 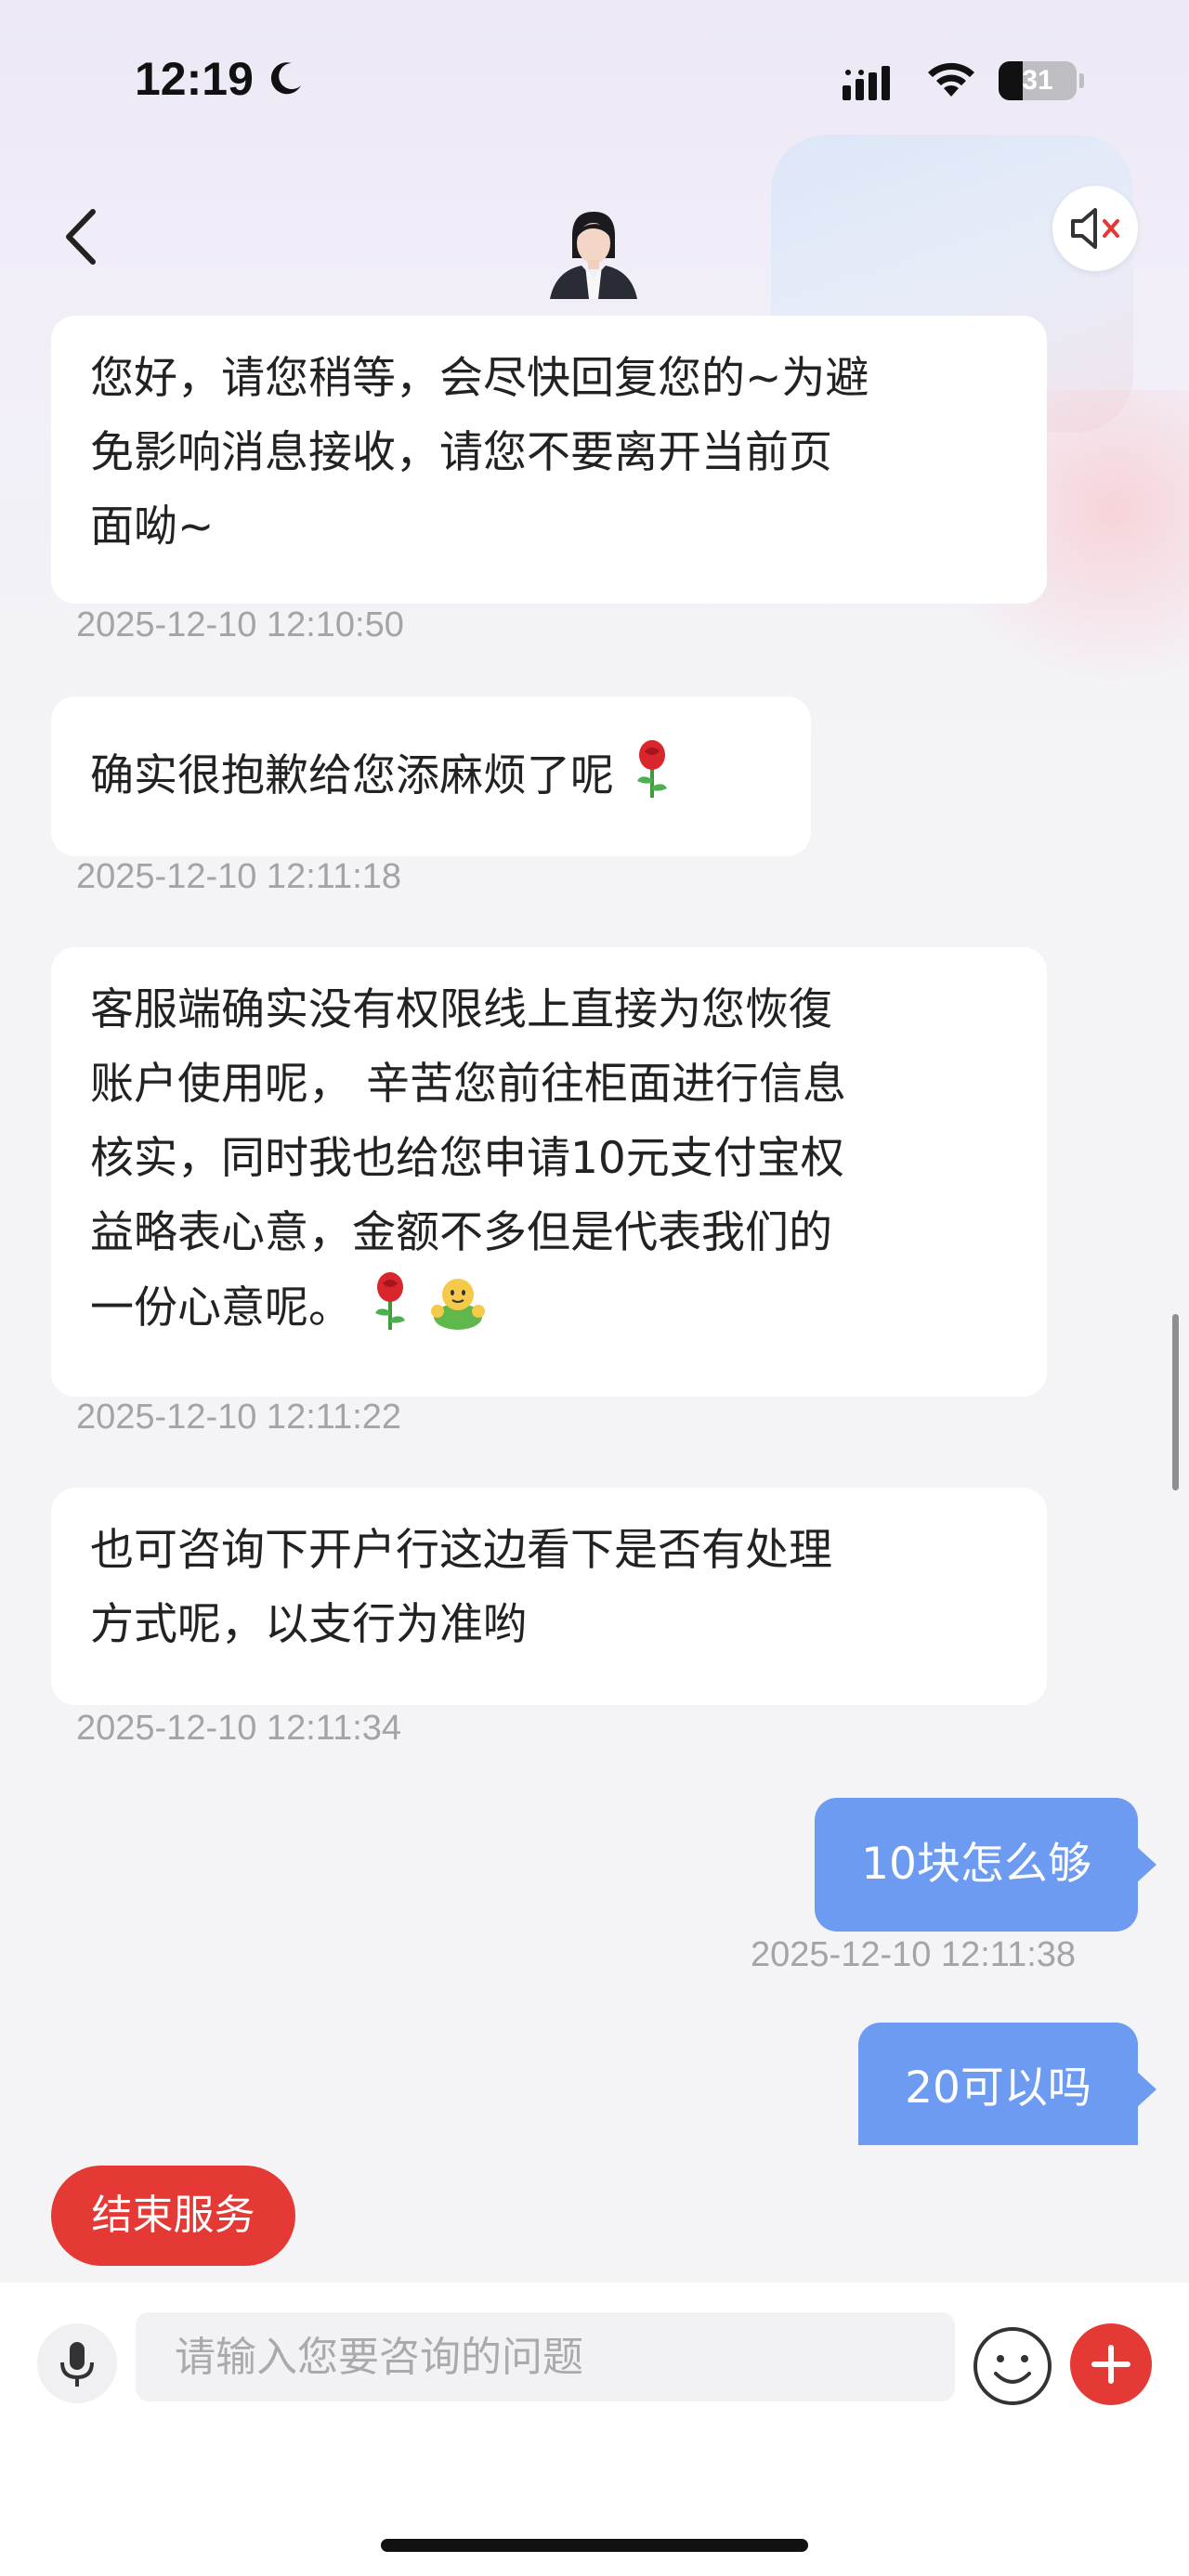 What do you see at coordinates (549, 1596) in the screenshot?
I see `message-bubble-incoming: 也可咨询下开户行这边看下是否有处理 方式呢，以支行为准哟` at bounding box center [549, 1596].